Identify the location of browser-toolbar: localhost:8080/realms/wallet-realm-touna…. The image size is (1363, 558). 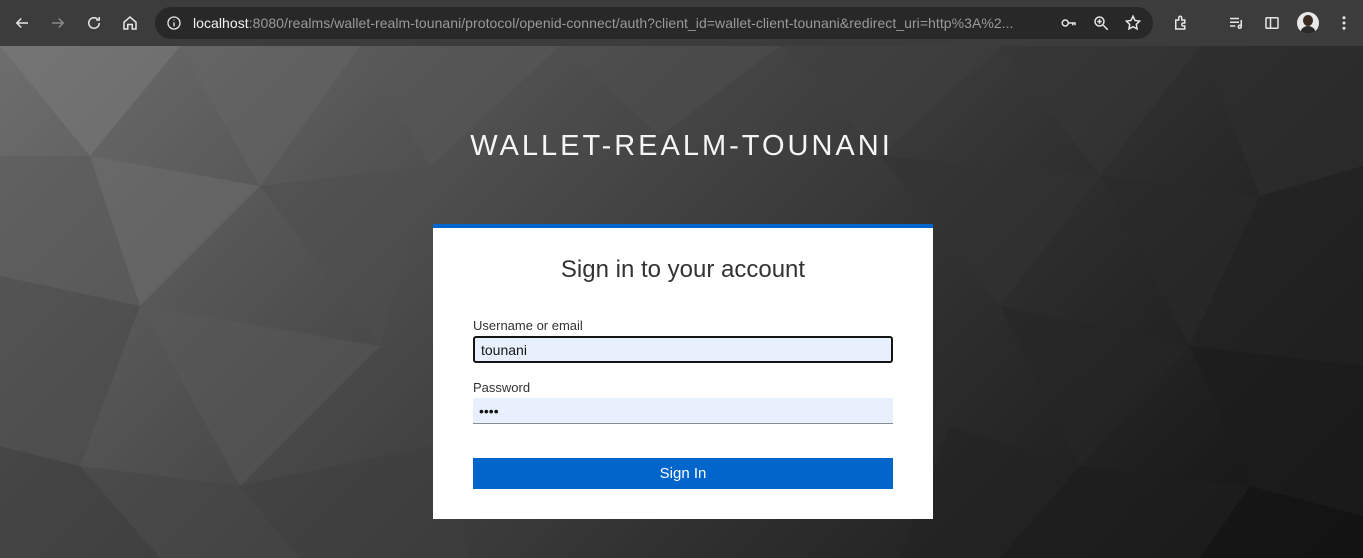
(681, 23).